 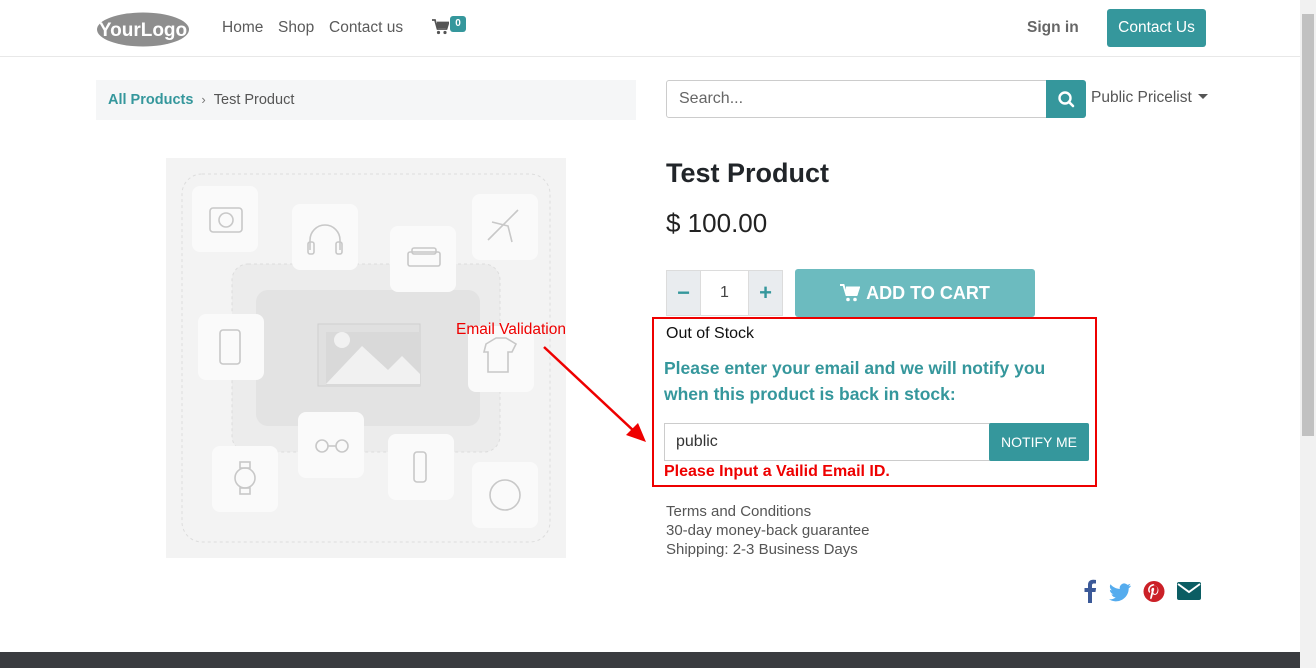 I want to click on shipping-text: Shipping: 2-3 Business Days, so click(x=762, y=549).